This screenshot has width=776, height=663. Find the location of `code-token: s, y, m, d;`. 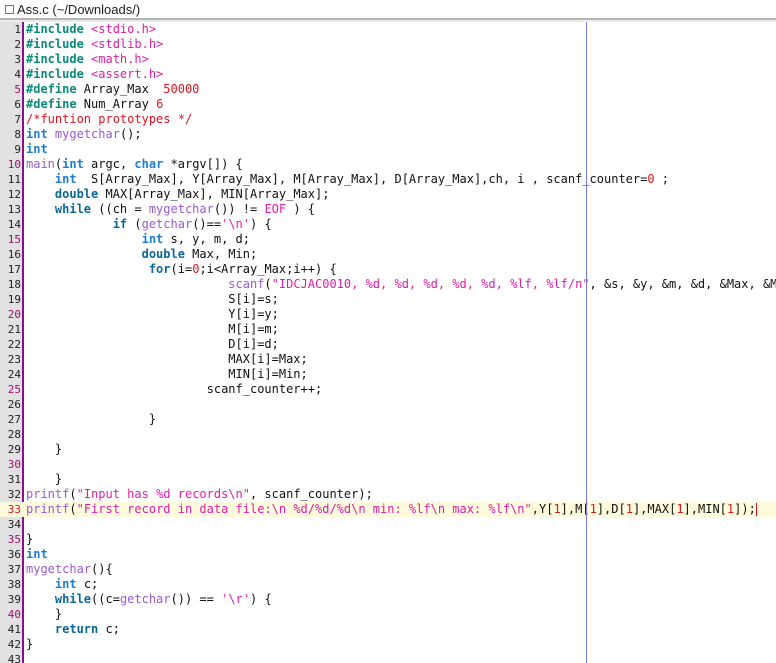

code-token: s, y, m, d; is located at coordinates (206, 239).